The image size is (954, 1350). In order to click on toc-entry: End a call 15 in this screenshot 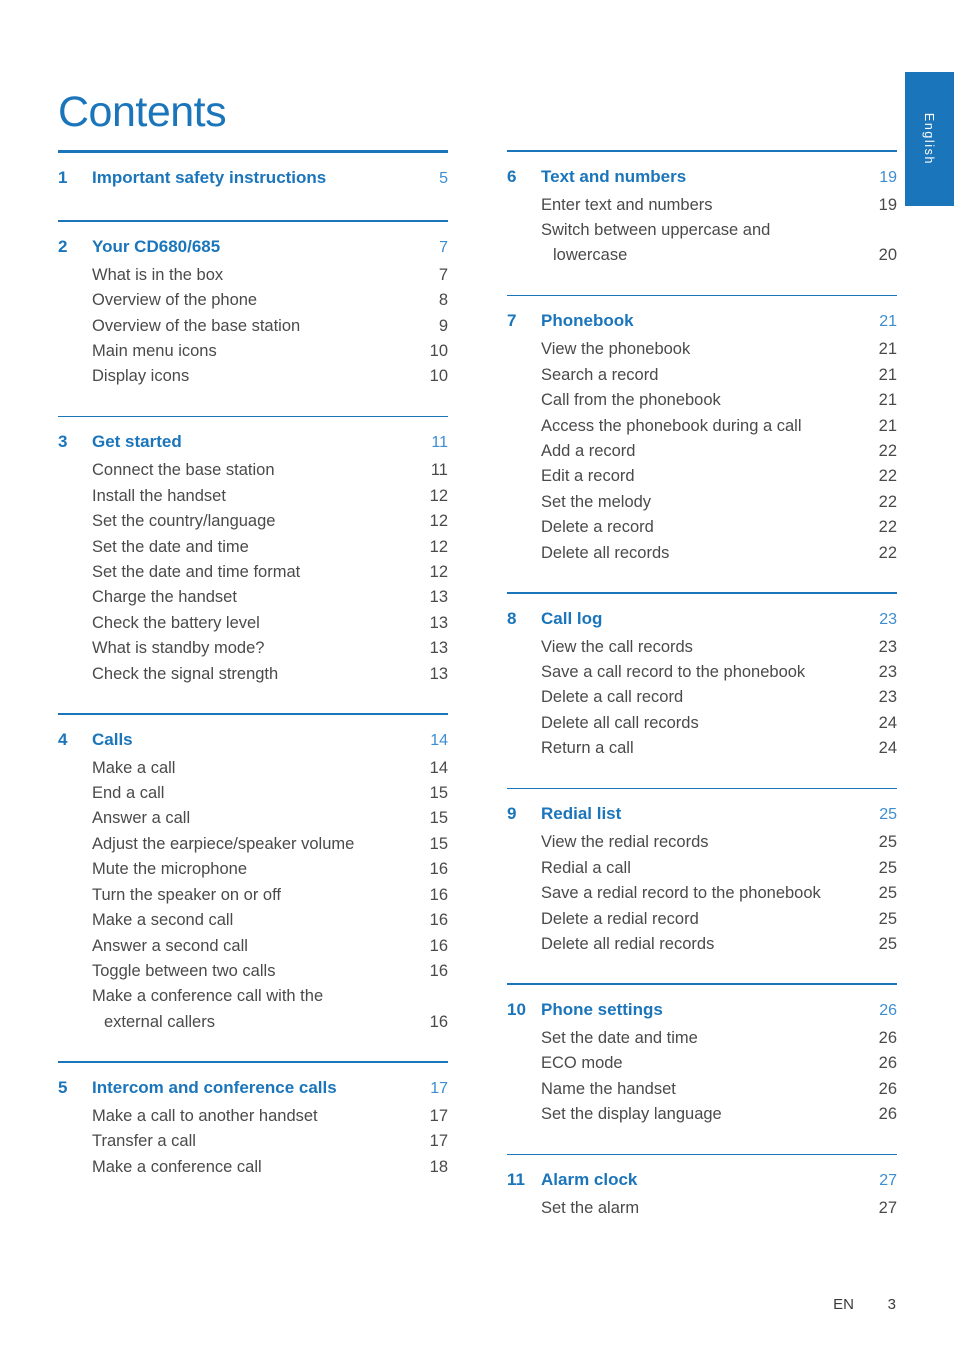, I will do `click(253, 793)`.